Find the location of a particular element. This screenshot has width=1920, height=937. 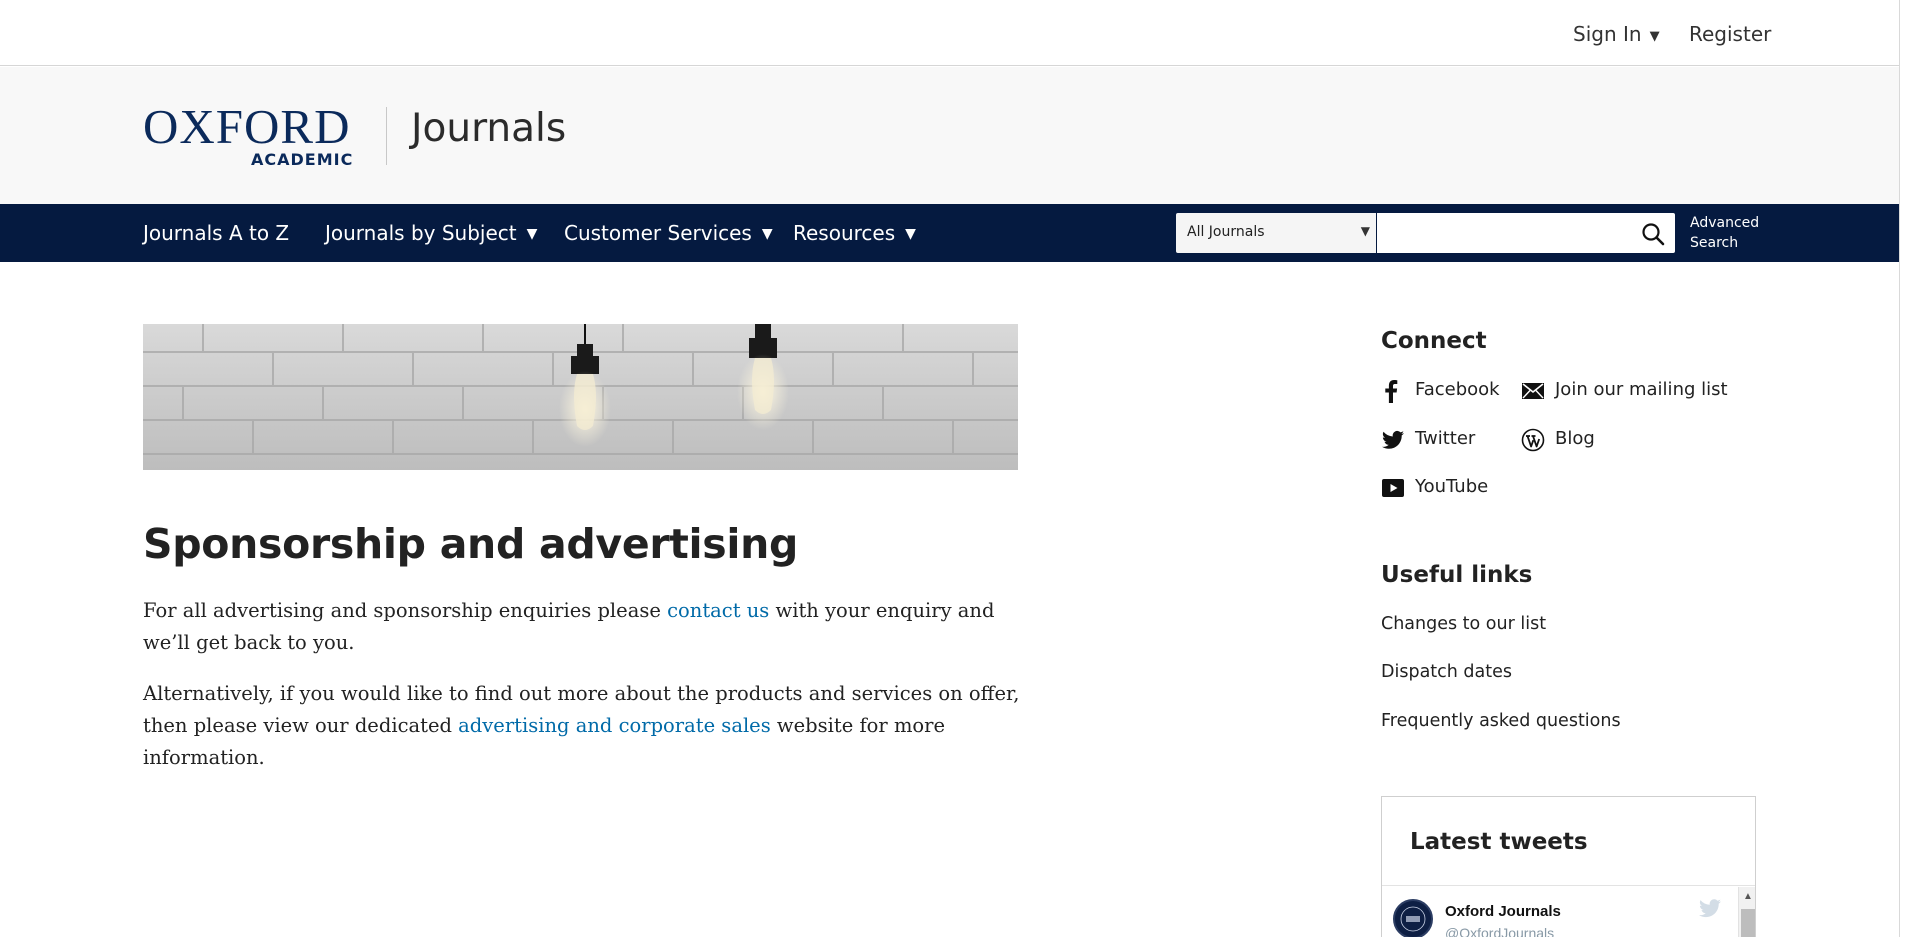

tweets-scrollbar: ▲ is located at coordinates (1746, 912).